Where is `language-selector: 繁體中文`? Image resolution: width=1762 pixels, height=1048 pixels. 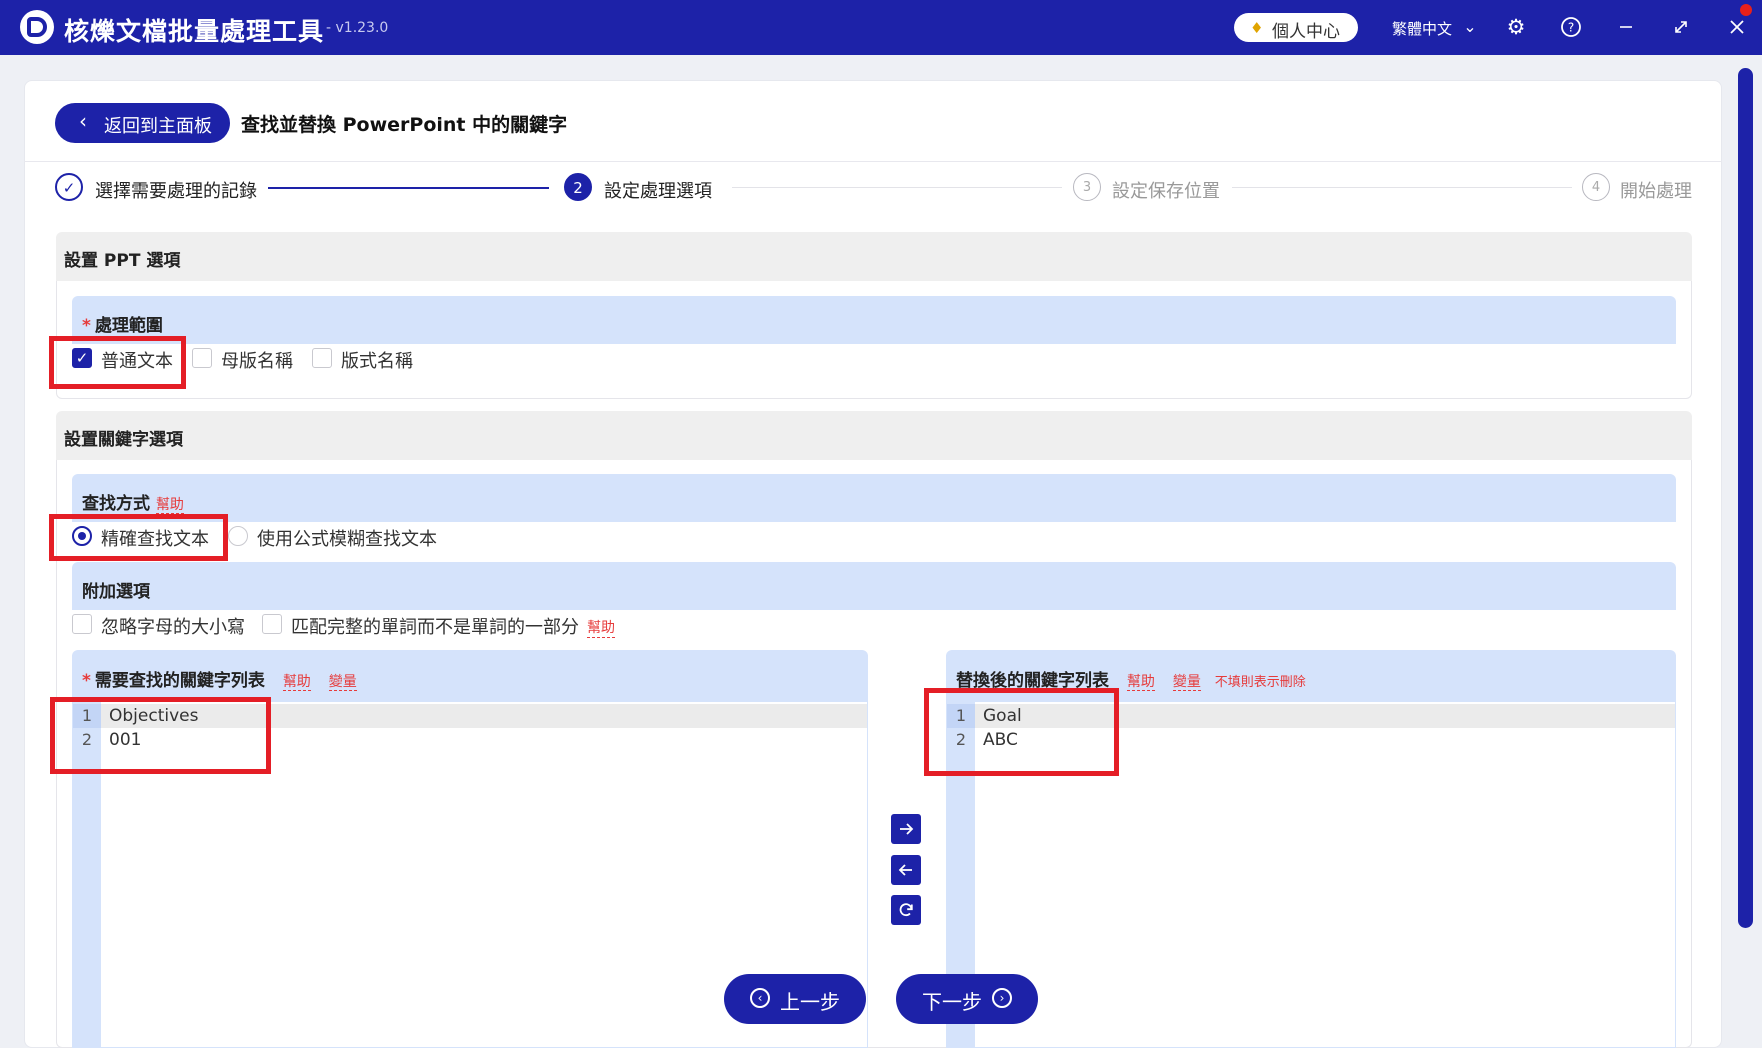
language-selector: 繁體中文 is located at coordinates (1422, 28).